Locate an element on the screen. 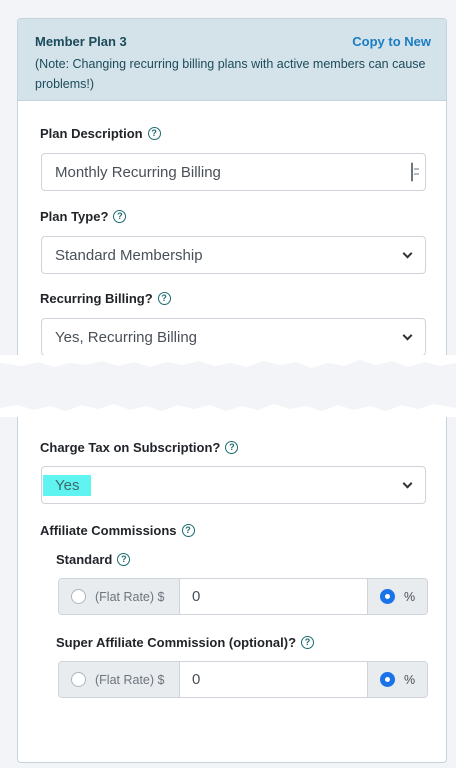 This screenshot has height=768, width=456. super-flat-rate-radio is located at coordinates (78, 679).